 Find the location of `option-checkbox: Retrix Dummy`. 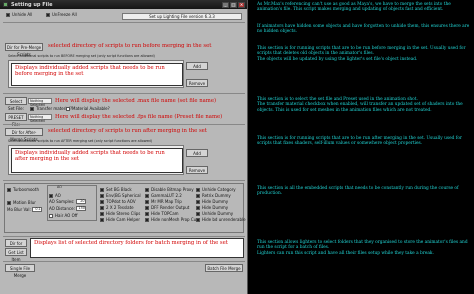

option-checkbox: Retrix Dummy is located at coordinates (213, 195).